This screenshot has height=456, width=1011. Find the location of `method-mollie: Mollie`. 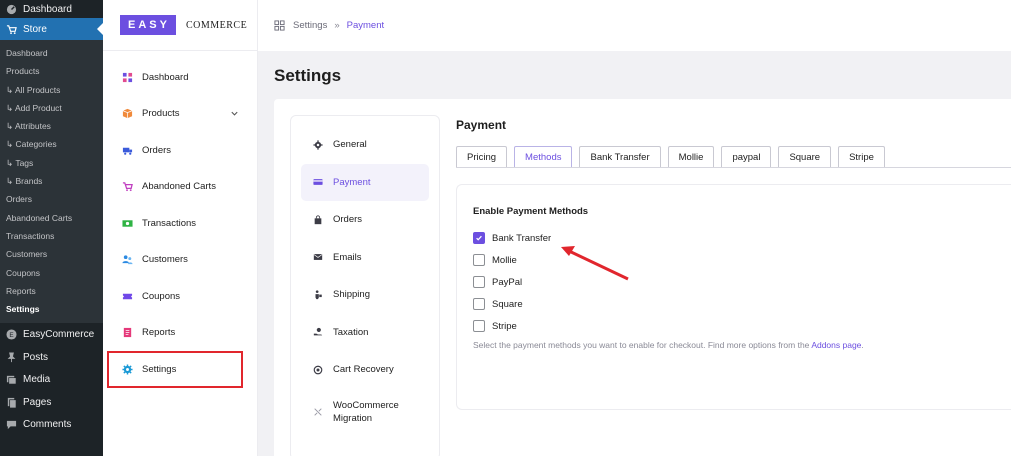

method-mollie: Mollie is located at coordinates (495, 260).